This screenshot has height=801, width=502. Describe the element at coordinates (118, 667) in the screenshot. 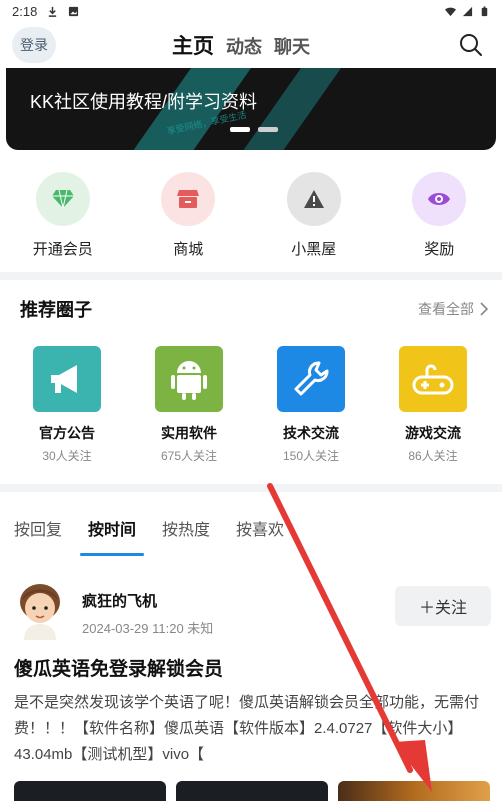

I see `post-title: 傻瓜英语免登录解锁会员` at that location.